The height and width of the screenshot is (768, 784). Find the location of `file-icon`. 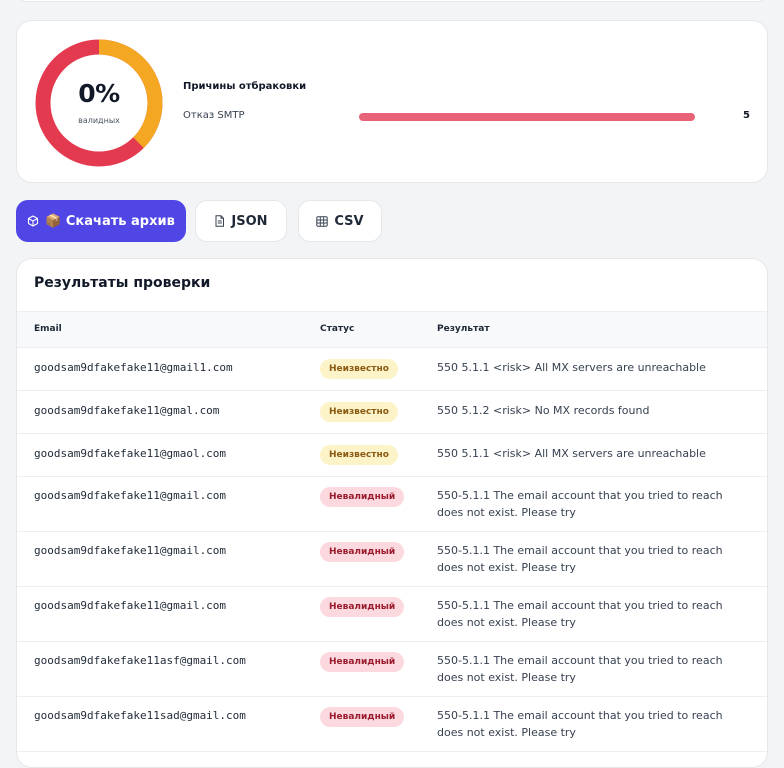

file-icon is located at coordinates (219, 221).